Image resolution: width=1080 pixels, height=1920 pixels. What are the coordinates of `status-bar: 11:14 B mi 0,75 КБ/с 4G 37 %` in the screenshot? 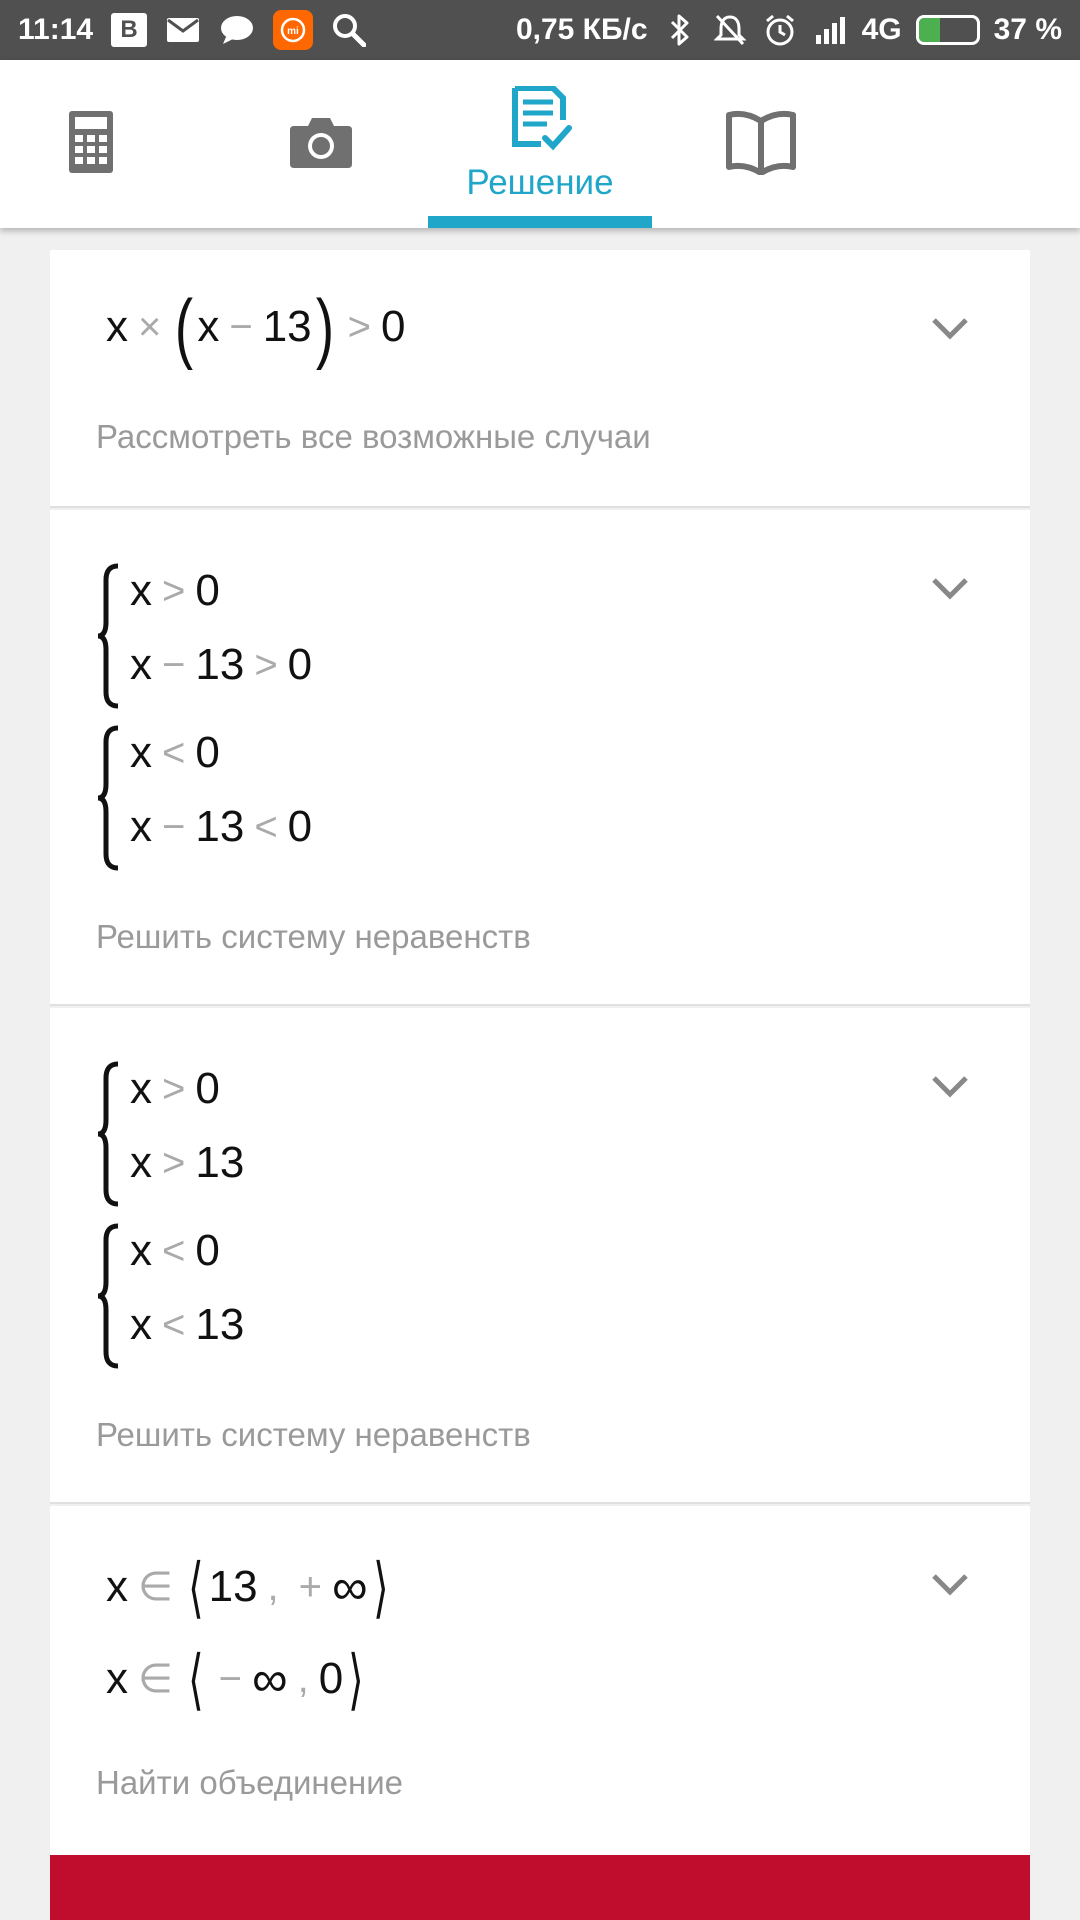 It's located at (540, 30).